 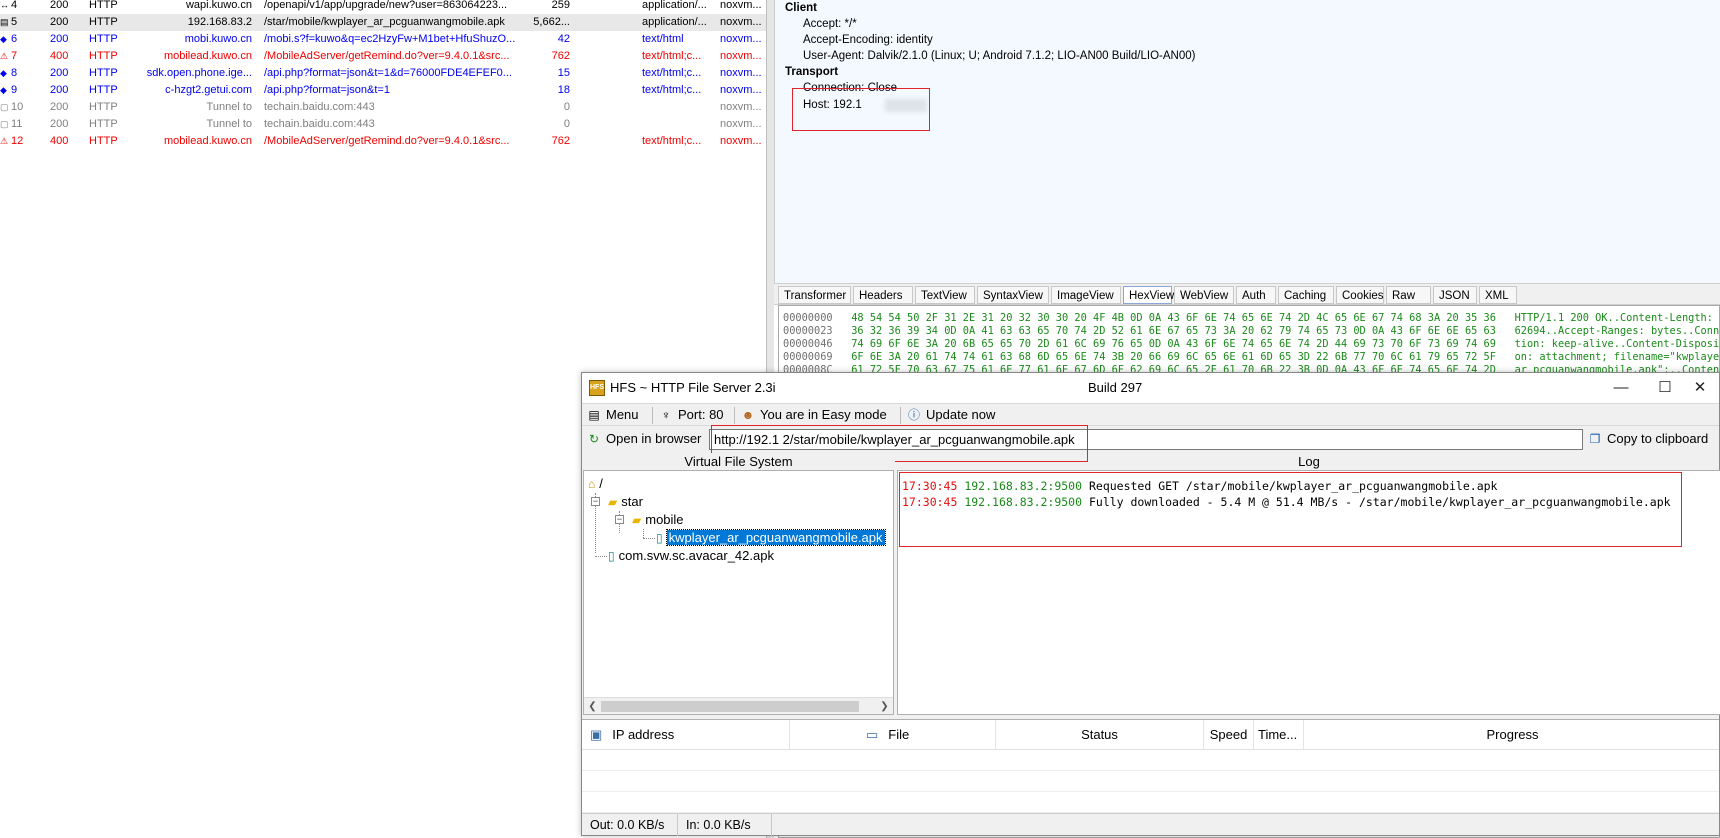 I want to click on session-host: Tunnel to, so click(x=229, y=124).